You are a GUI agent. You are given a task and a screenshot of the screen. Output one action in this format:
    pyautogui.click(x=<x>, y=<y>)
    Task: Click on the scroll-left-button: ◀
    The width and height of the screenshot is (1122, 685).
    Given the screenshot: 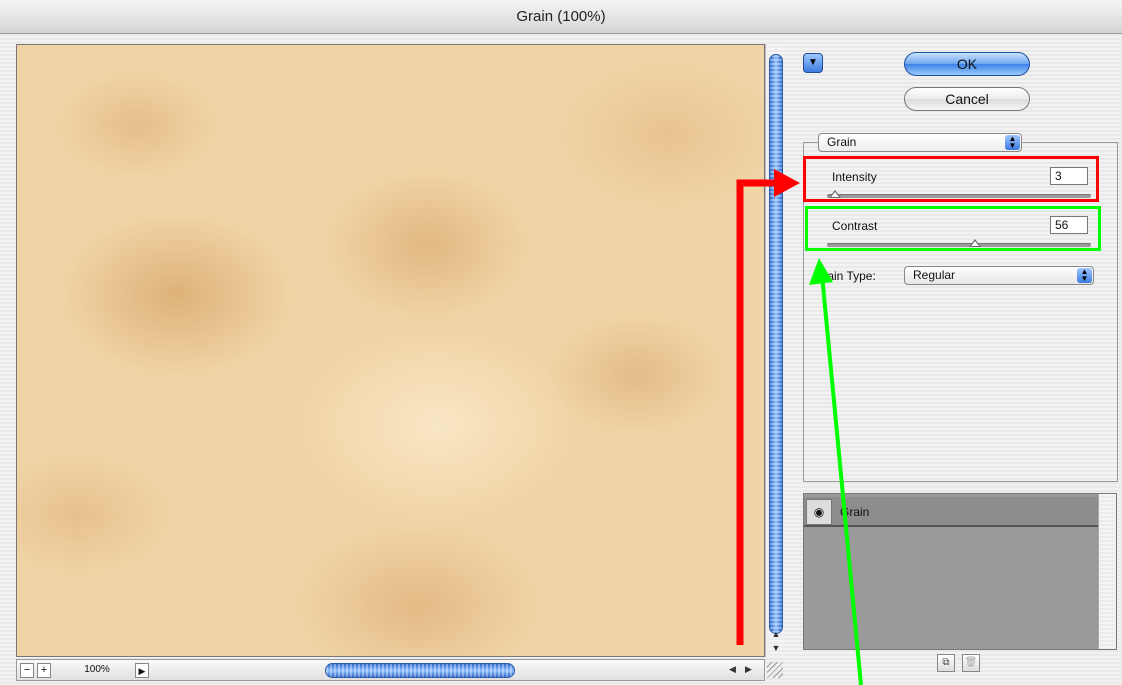 What is the action you would take?
    pyautogui.click(x=732, y=669)
    